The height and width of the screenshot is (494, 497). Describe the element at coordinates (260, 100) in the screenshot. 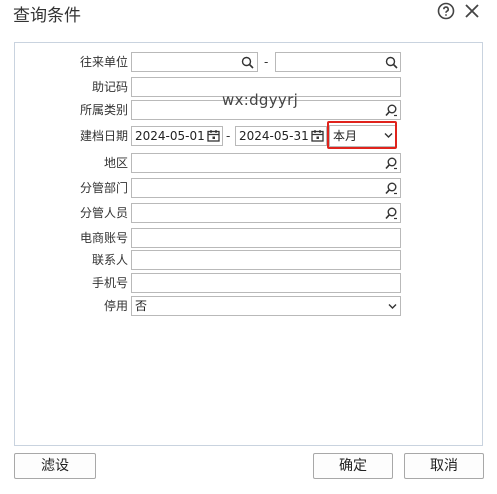

I see `watermark-text: wx:dgyyrj` at that location.